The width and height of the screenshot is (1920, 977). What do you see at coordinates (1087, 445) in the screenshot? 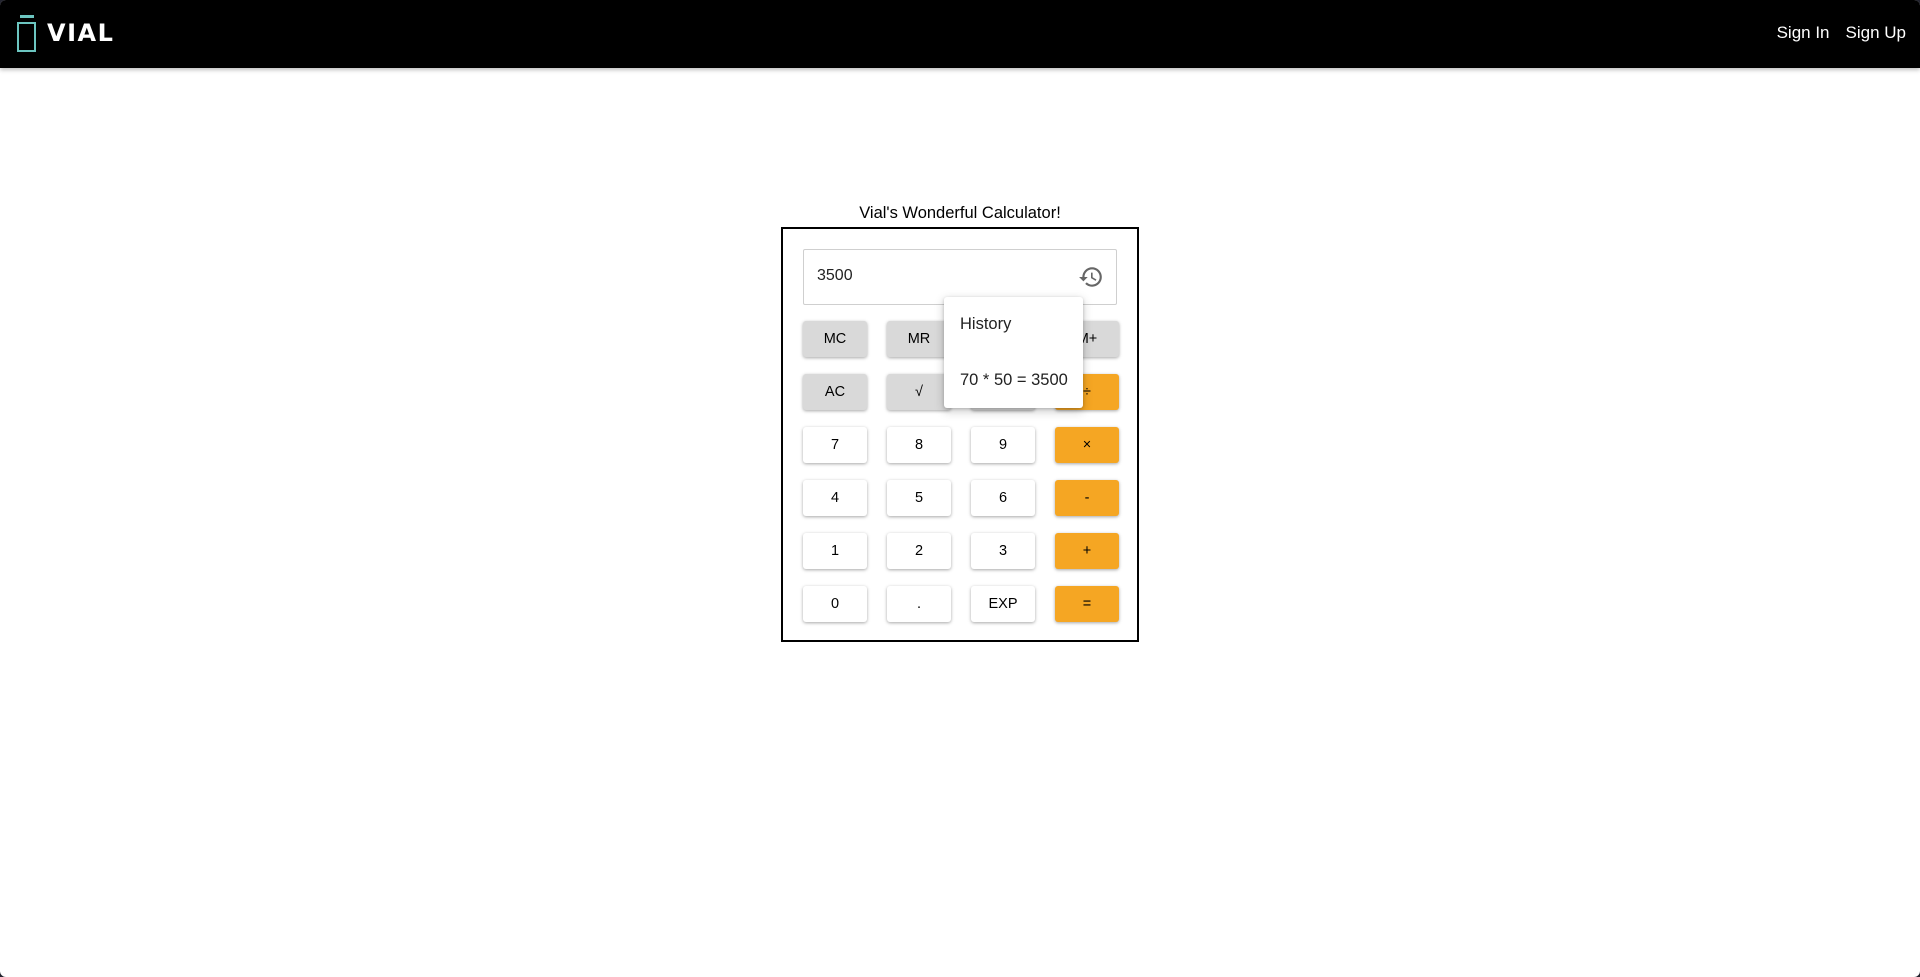
I see `multiply-button: ×` at bounding box center [1087, 445].